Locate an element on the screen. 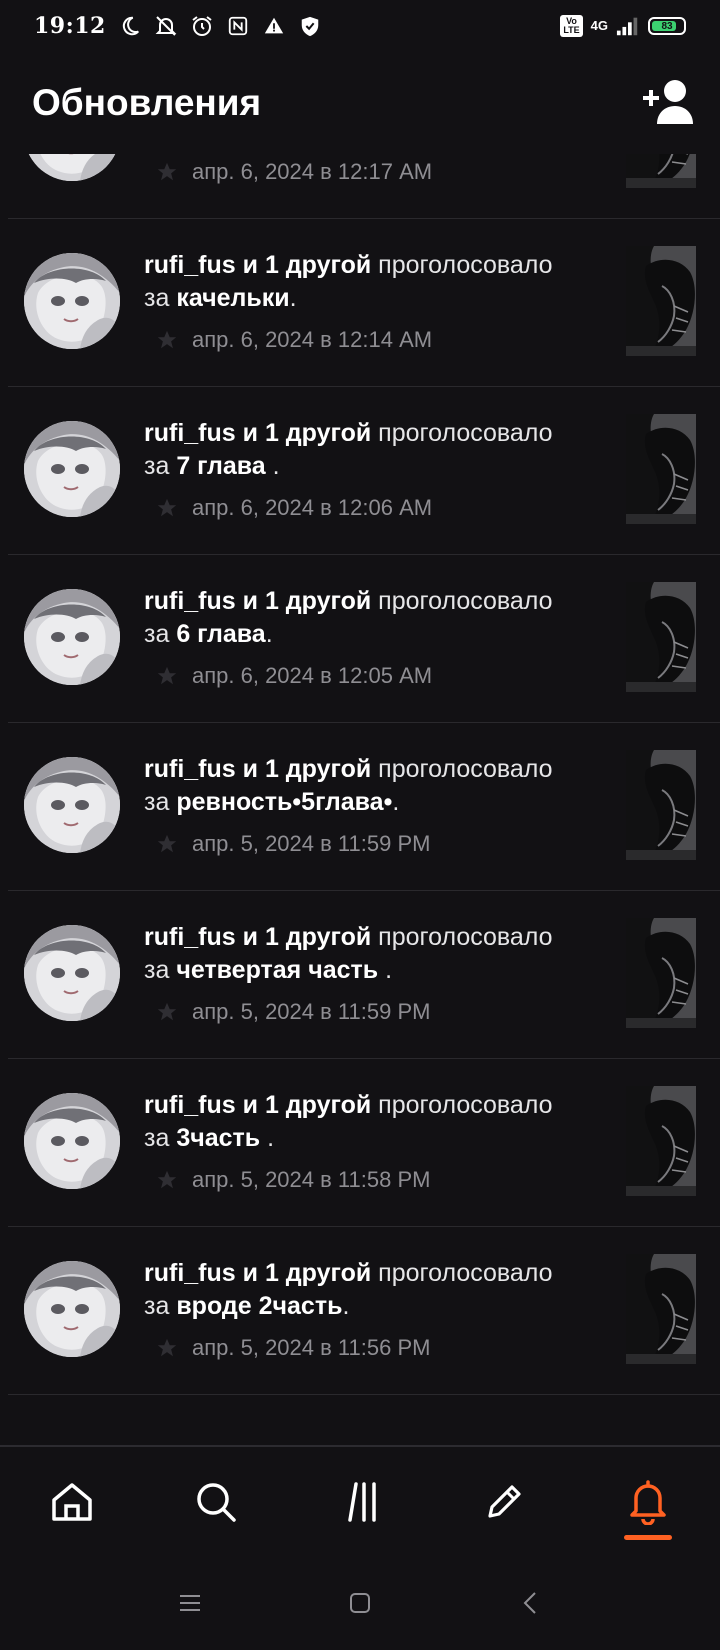 The height and width of the screenshot is (1650, 720). nav-write-button is located at coordinates (504, 1504).